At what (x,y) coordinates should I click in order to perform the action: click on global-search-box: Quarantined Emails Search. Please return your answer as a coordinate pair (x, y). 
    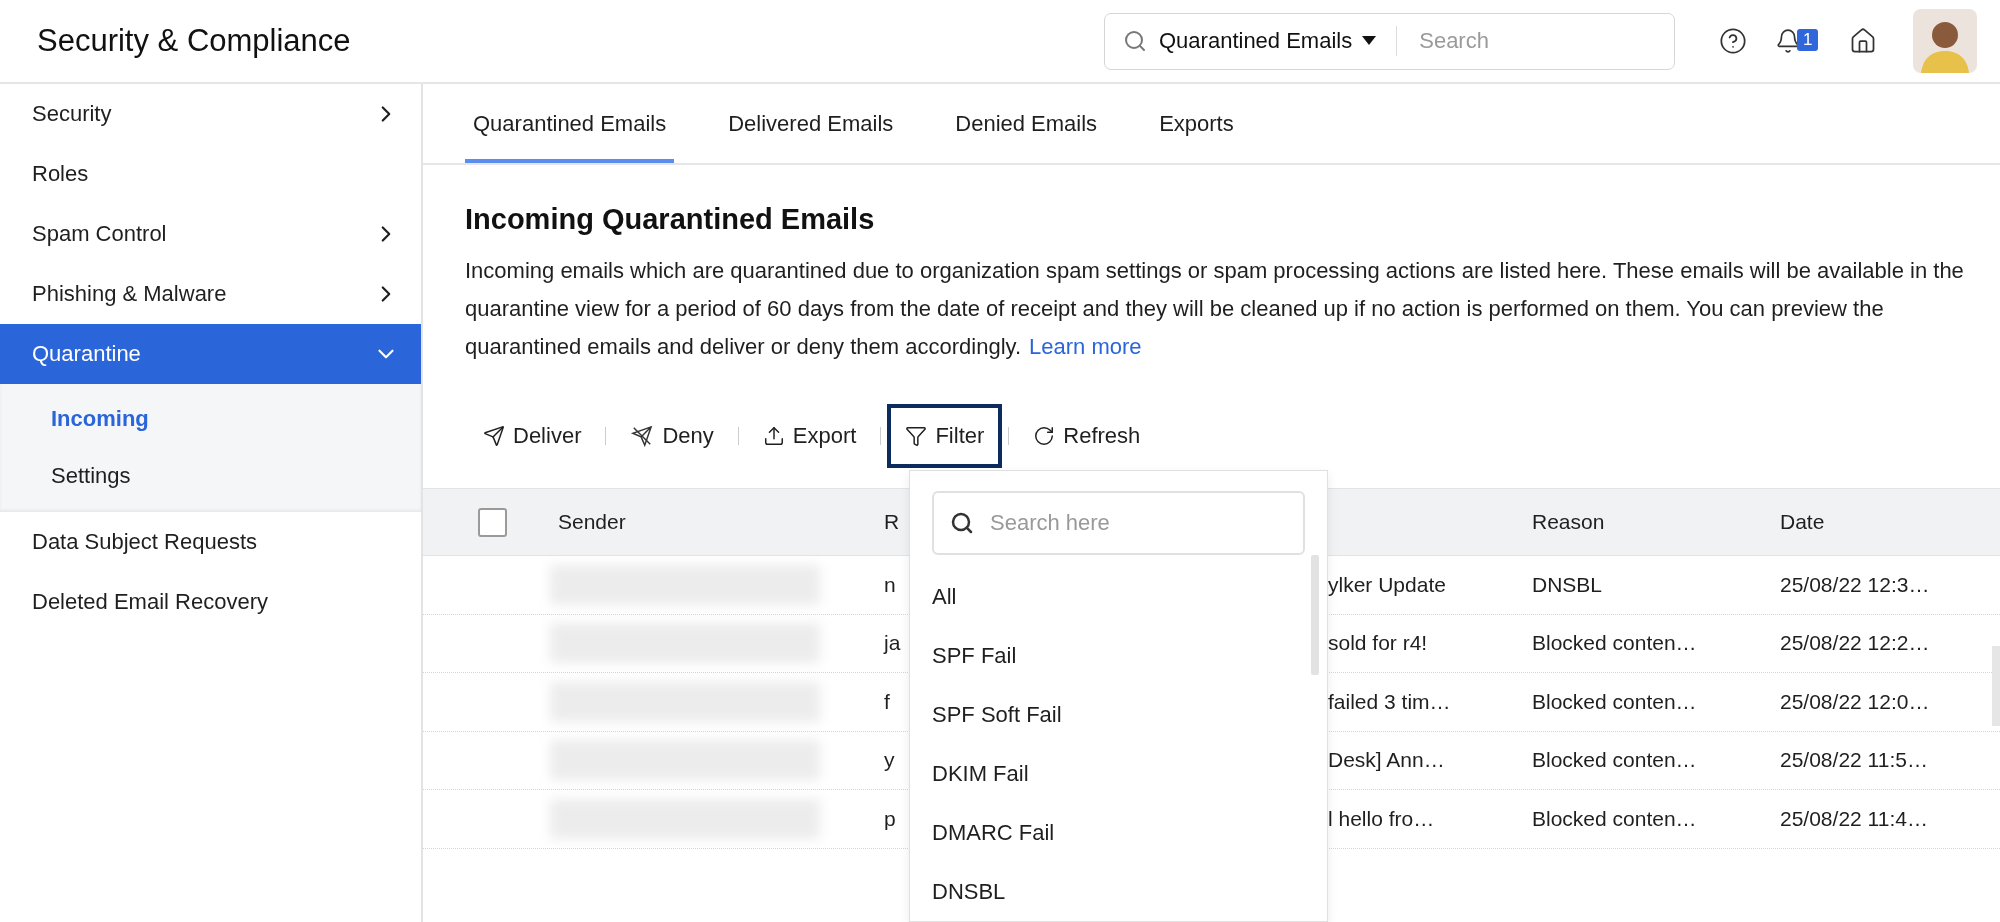
    Looking at the image, I should click on (1389, 41).